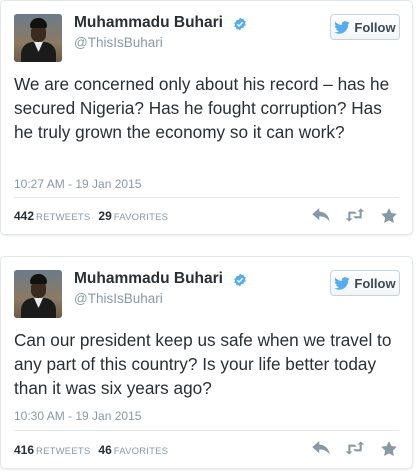 Image resolution: width=417 pixels, height=471 pixels. Describe the element at coordinates (77, 184) in the screenshot. I see `tweet-timestamp: 10:27 AM - 19 Jan 2015` at that location.